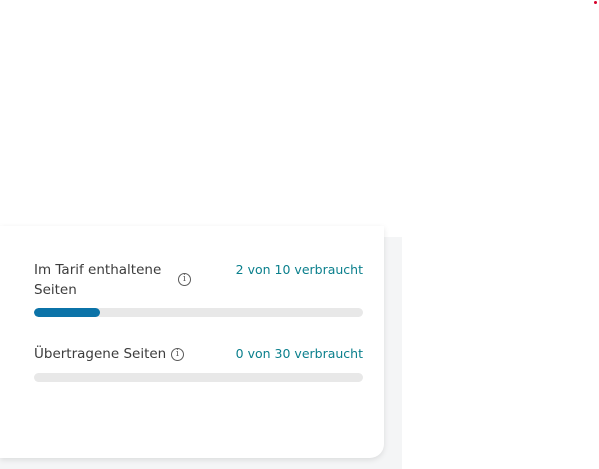 This screenshot has height=469, width=599. Describe the element at coordinates (198, 312) in the screenshot. I see `included-pages-progress-bar` at that location.